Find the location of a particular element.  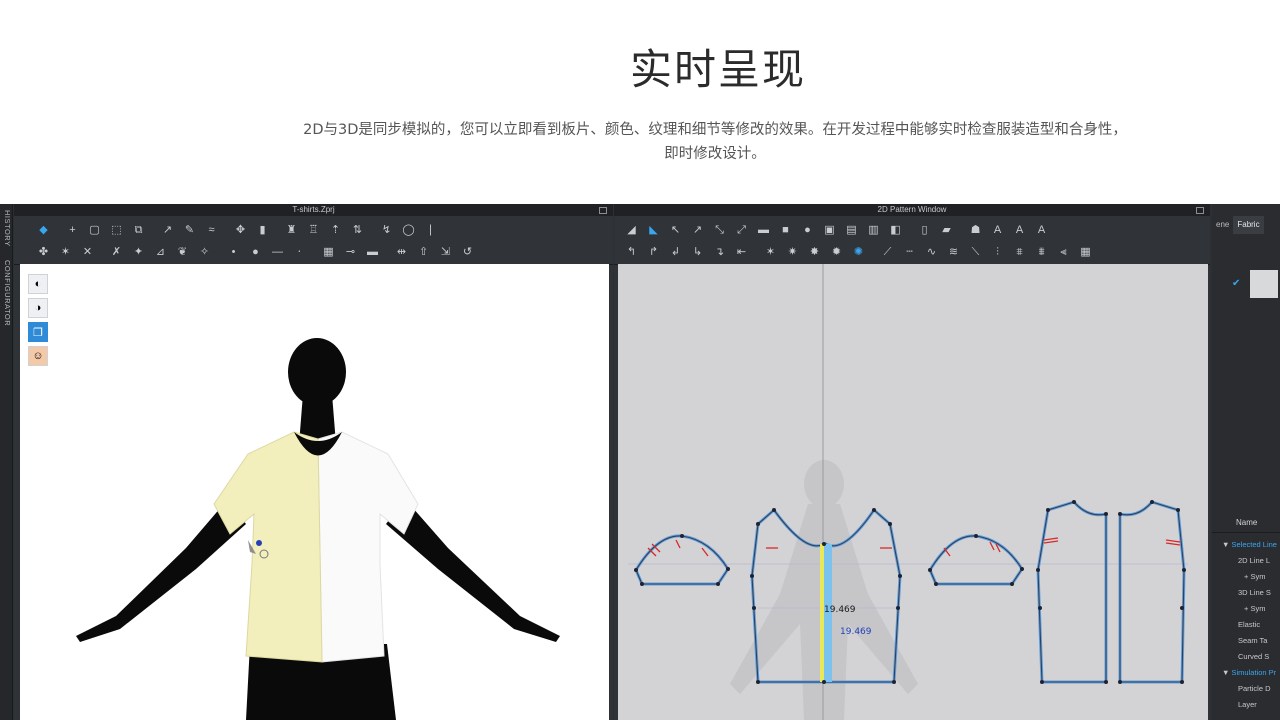

mirror-icon: ⫷ is located at coordinates (1063, 252).